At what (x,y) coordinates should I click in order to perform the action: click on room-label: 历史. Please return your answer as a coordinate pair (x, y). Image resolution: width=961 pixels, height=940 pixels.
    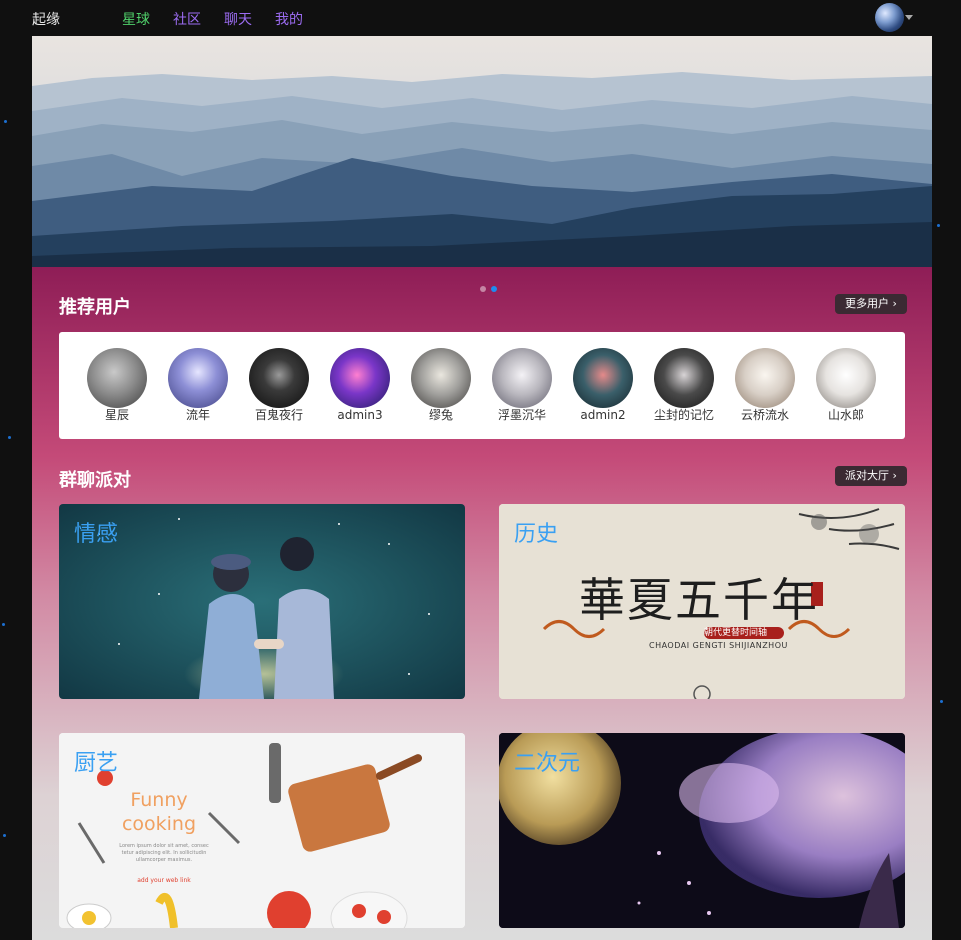
    Looking at the image, I should click on (536, 534).